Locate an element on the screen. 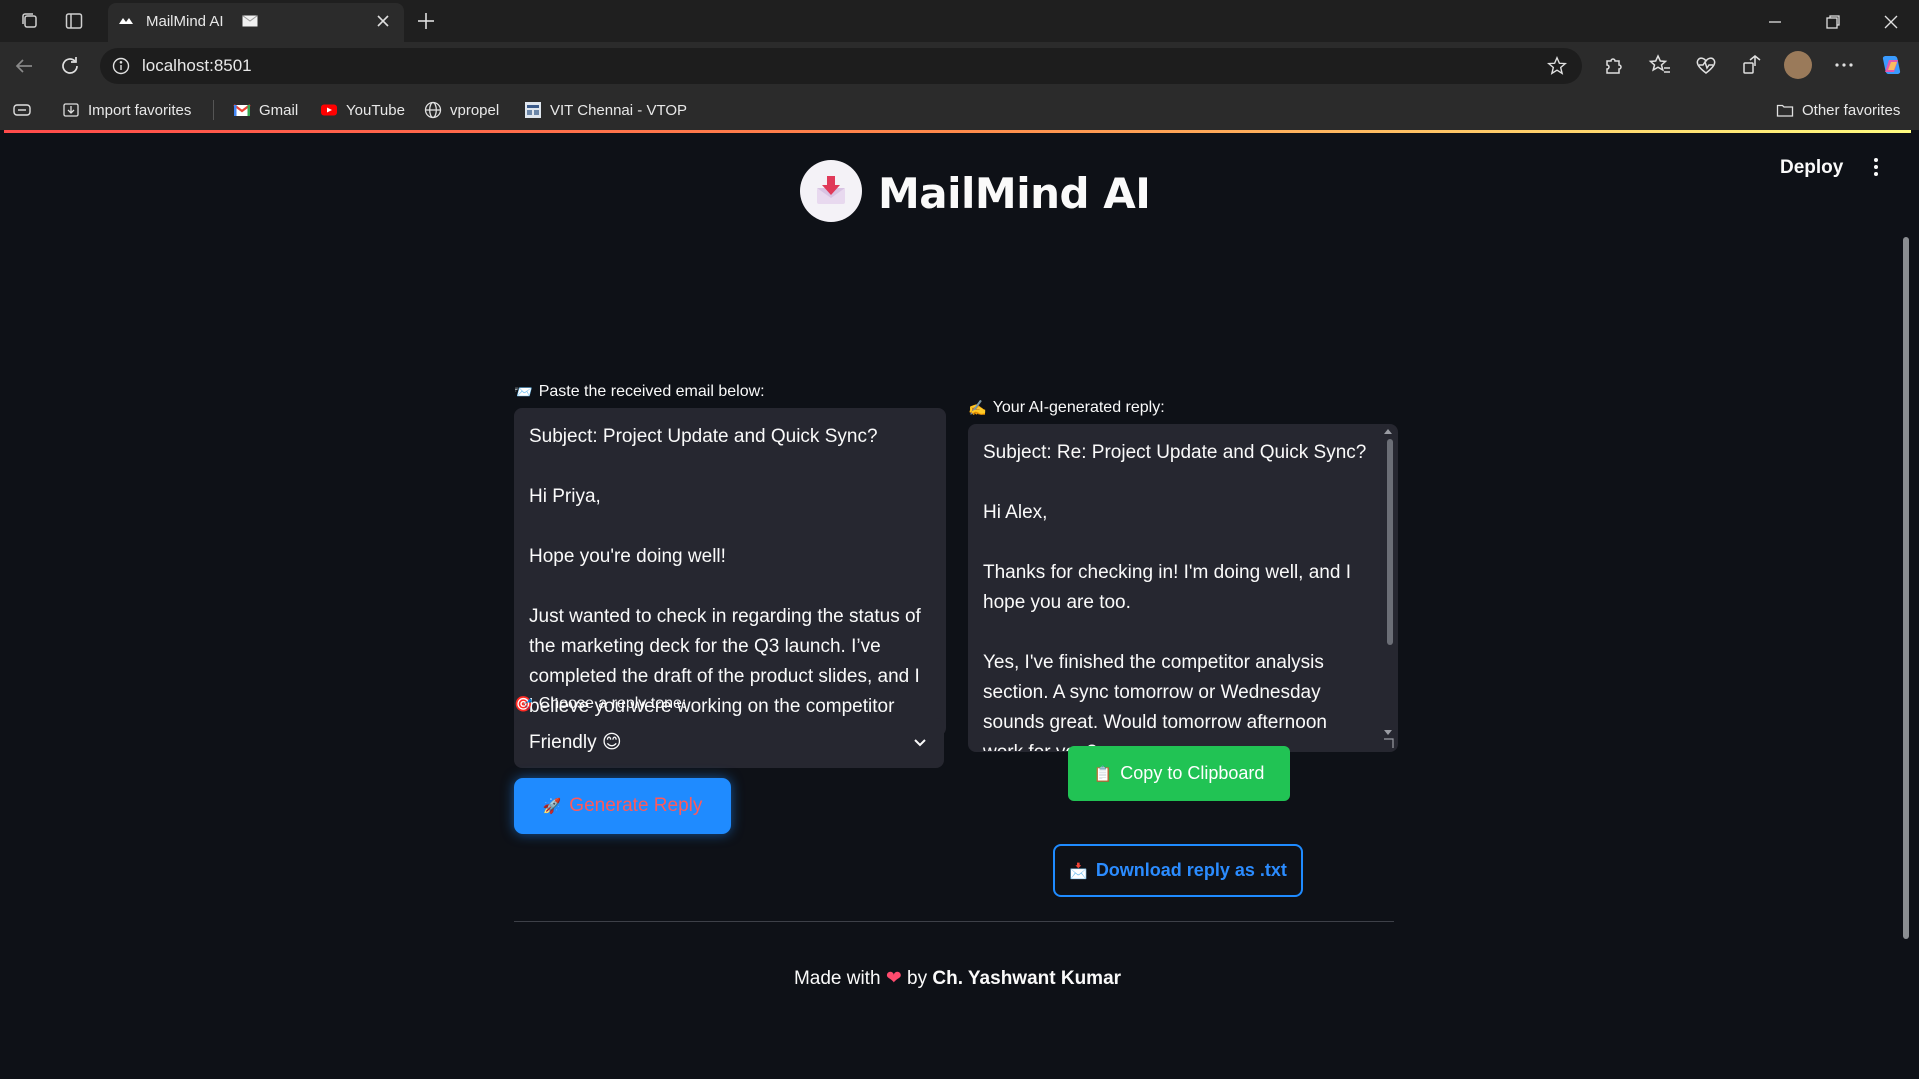 Image resolution: width=1919 pixels, height=1079 pixels. copy-to-clipboard-button: 📋 Copy to Clipboard is located at coordinates (1179, 773).